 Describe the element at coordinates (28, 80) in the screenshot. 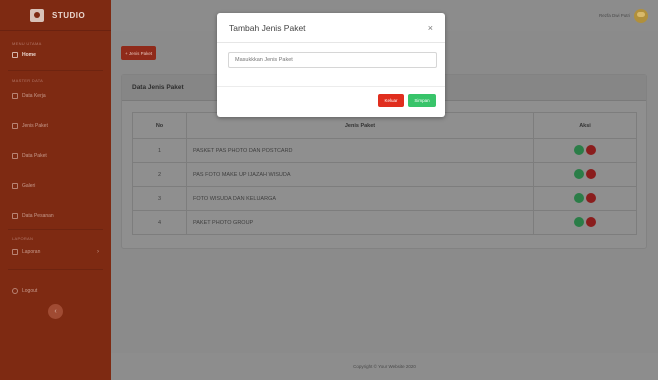

I see `sidebar-heading-master: MASTER DATA` at that location.